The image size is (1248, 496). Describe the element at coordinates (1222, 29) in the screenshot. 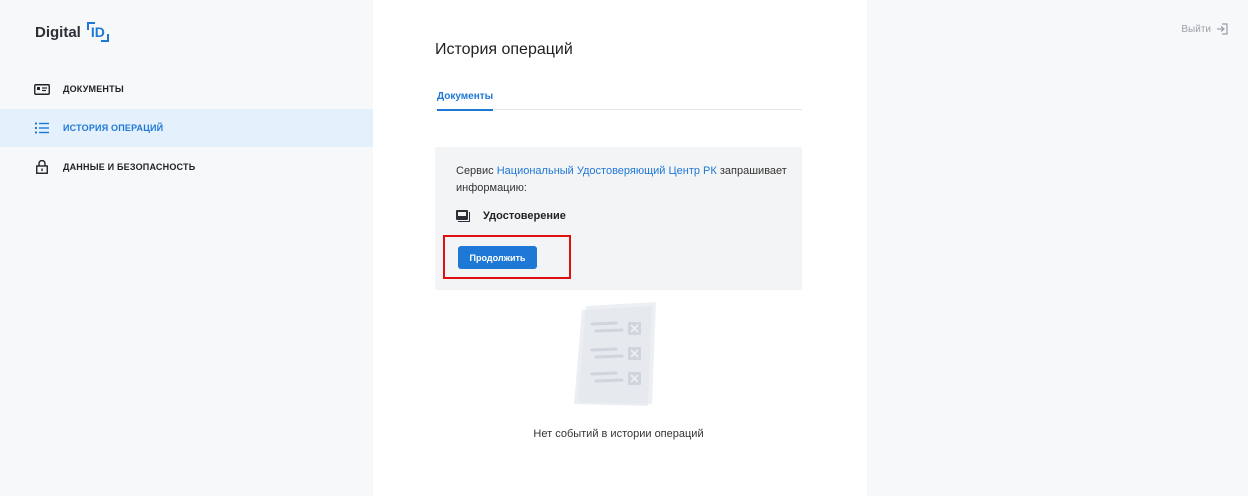

I see `logout-icon` at that location.